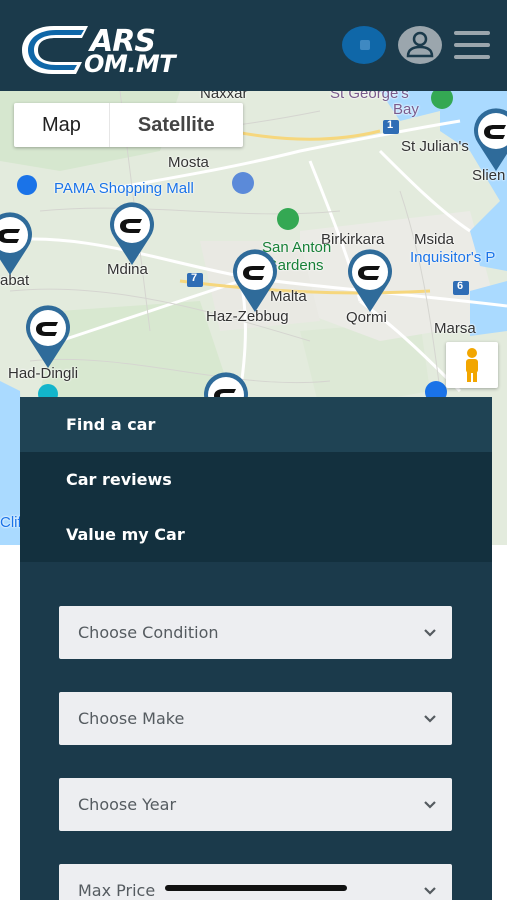  Describe the element at coordinates (255, 882) in the screenshot. I see `max-price-select: Max Price` at that location.